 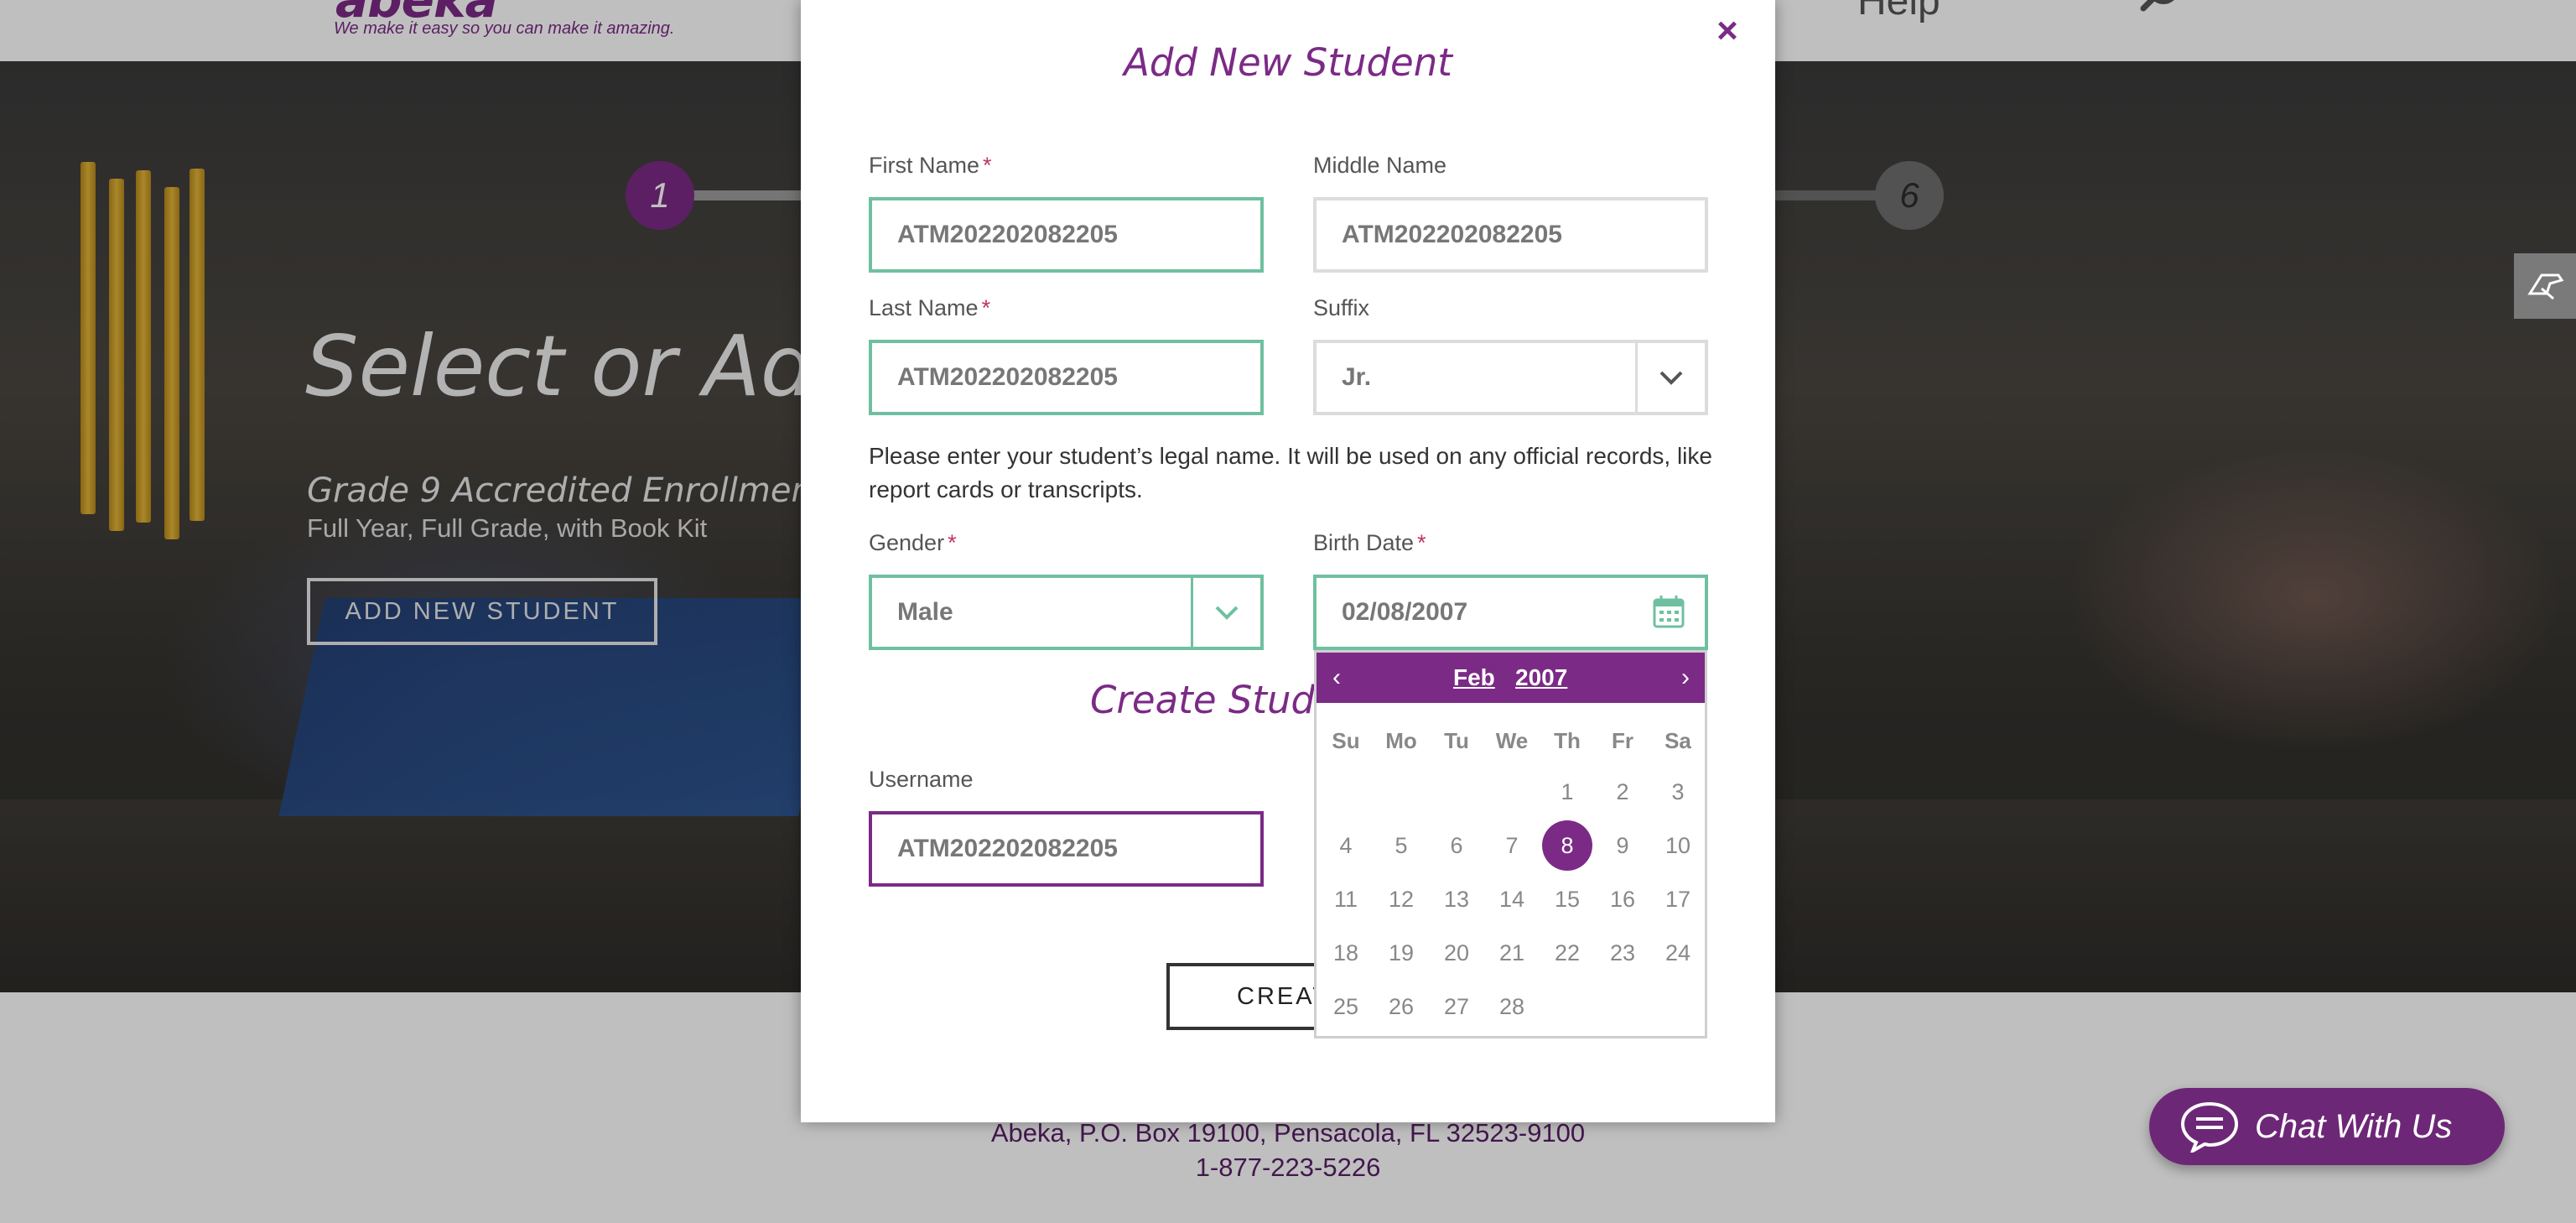 I want to click on calendar-day: 20, so click(x=1456, y=953).